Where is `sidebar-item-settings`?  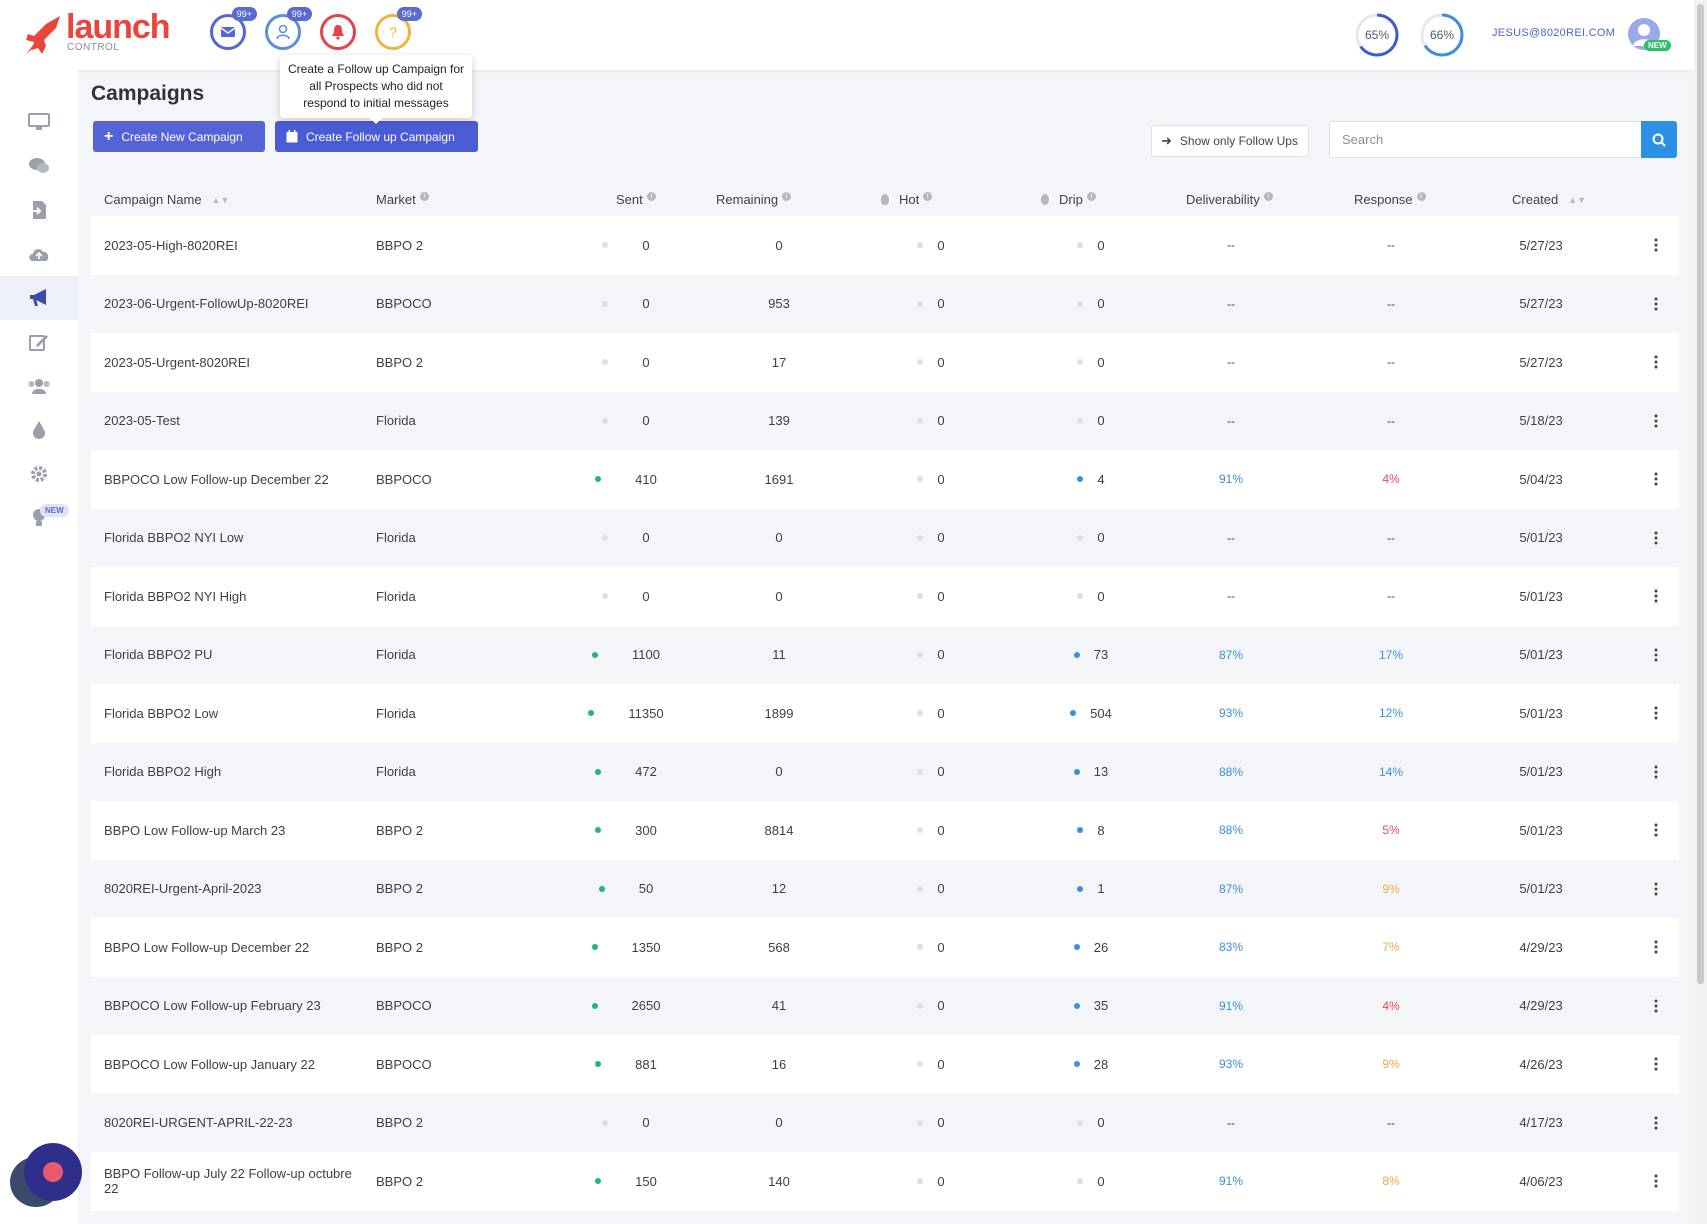
sidebar-item-settings is located at coordinates (39, 474).